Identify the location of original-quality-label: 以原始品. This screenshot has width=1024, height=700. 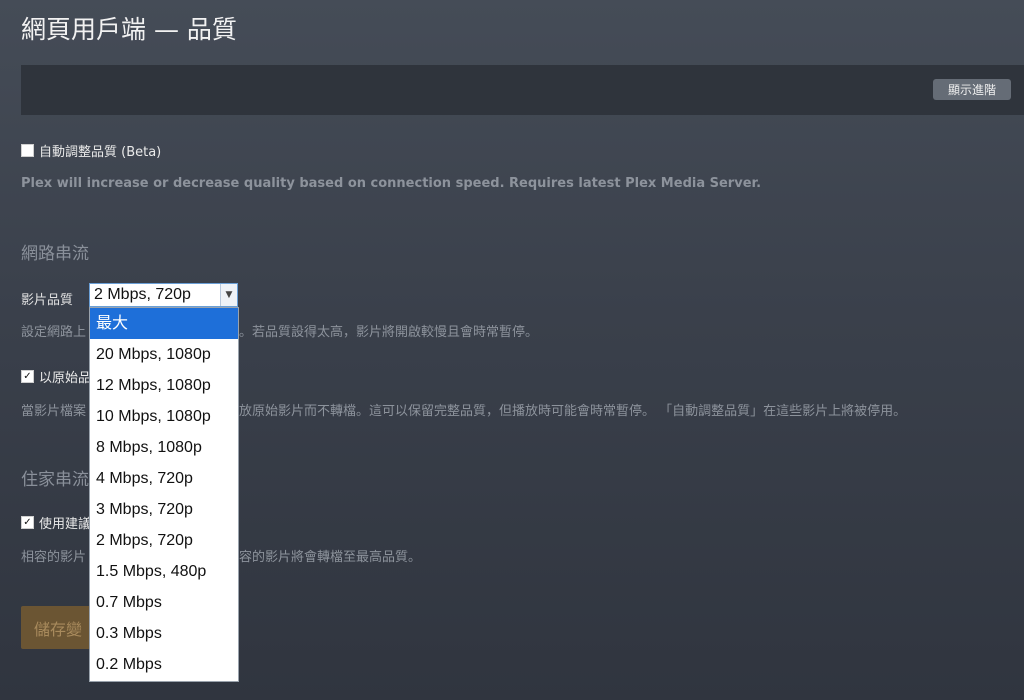
(65, 378).